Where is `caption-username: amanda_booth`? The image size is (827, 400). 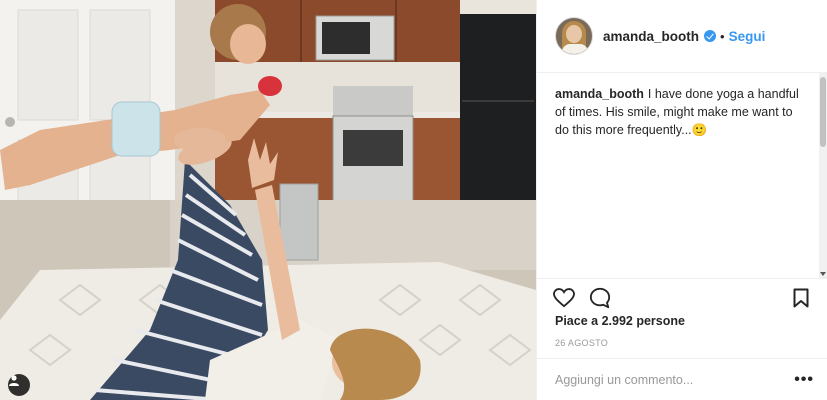
caption-username: amanda_booth is located at coordinates (599, 94).